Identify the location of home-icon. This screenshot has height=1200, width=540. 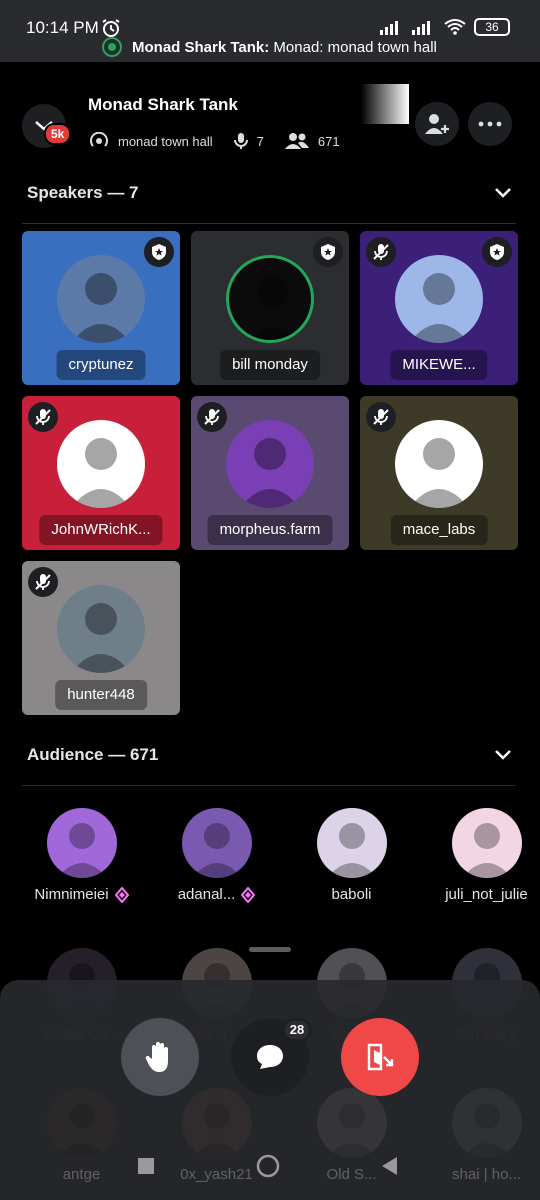
(268, 1166).